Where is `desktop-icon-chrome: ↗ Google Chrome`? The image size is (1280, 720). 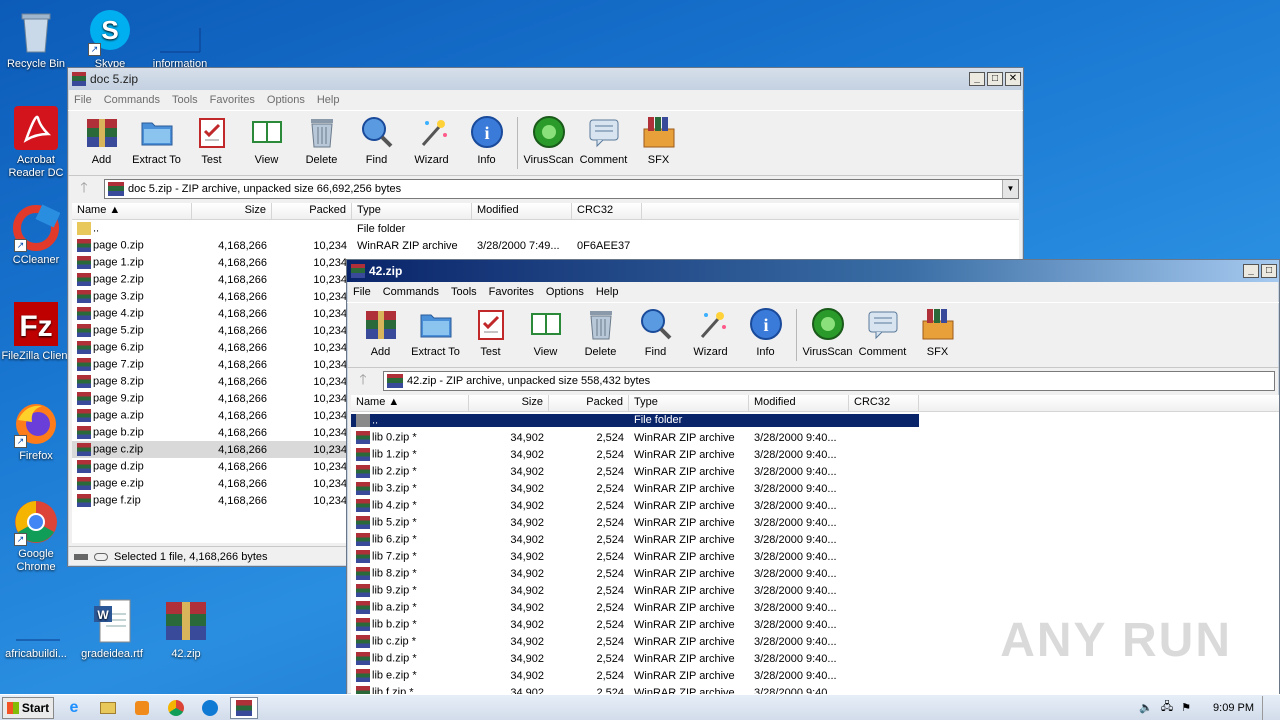
desktop-icon-chrome: ↗ Google Chrome is located at coordinates (36, 536).